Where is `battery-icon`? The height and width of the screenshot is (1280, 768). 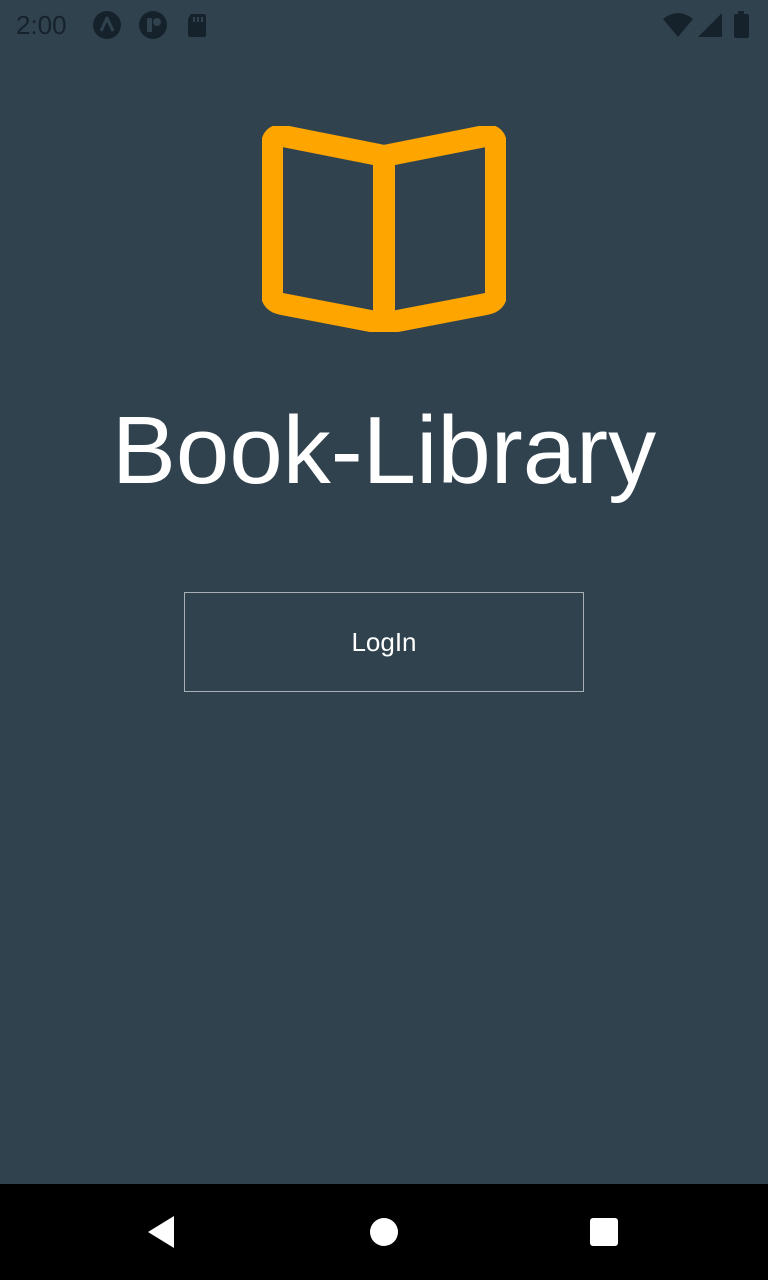 battery-icon is located at coordinates (747, 25).